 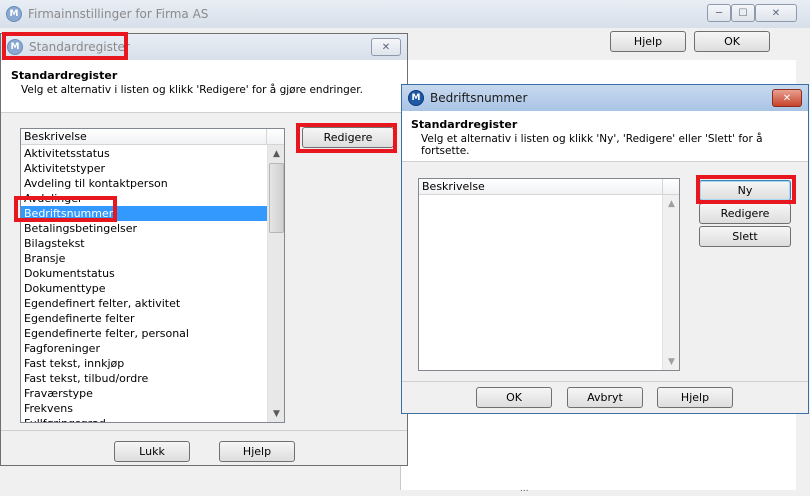 What do you see at coordinates (144, 243) in the screenshot?
I see `list-item: Bilagstekst` at bounding box center [144, 243].